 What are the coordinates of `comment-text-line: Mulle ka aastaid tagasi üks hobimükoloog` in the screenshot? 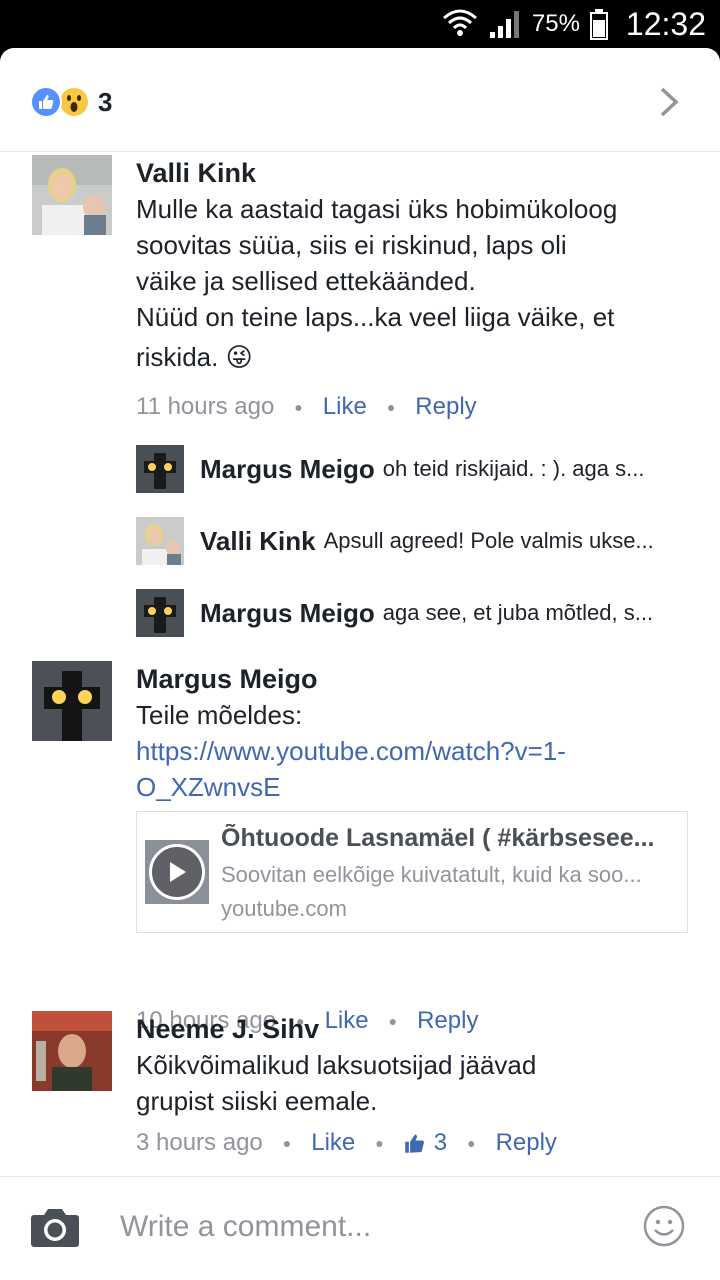 It's located at (377, 209).